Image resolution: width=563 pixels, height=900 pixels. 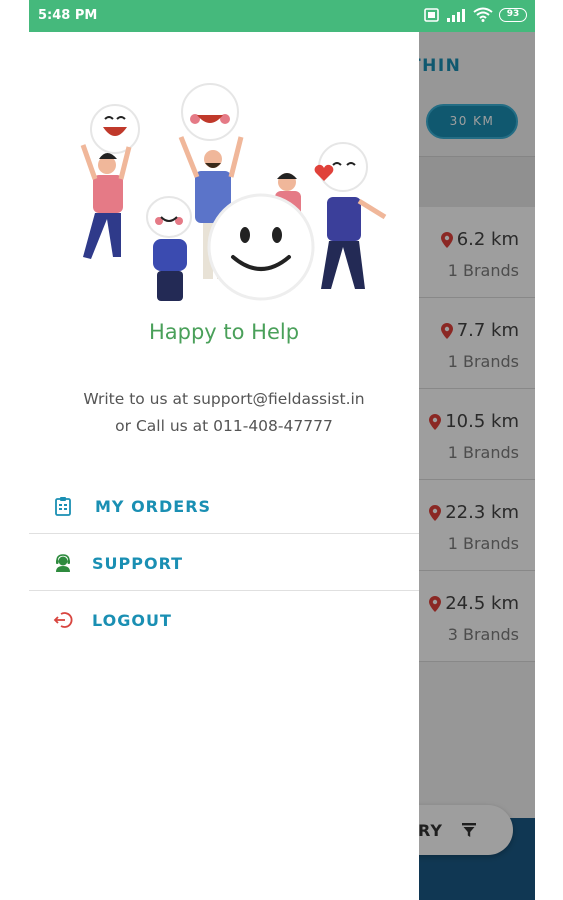 I want to click on menu-item-my-orders: MY ORDERS, so click(x=224, y=506).